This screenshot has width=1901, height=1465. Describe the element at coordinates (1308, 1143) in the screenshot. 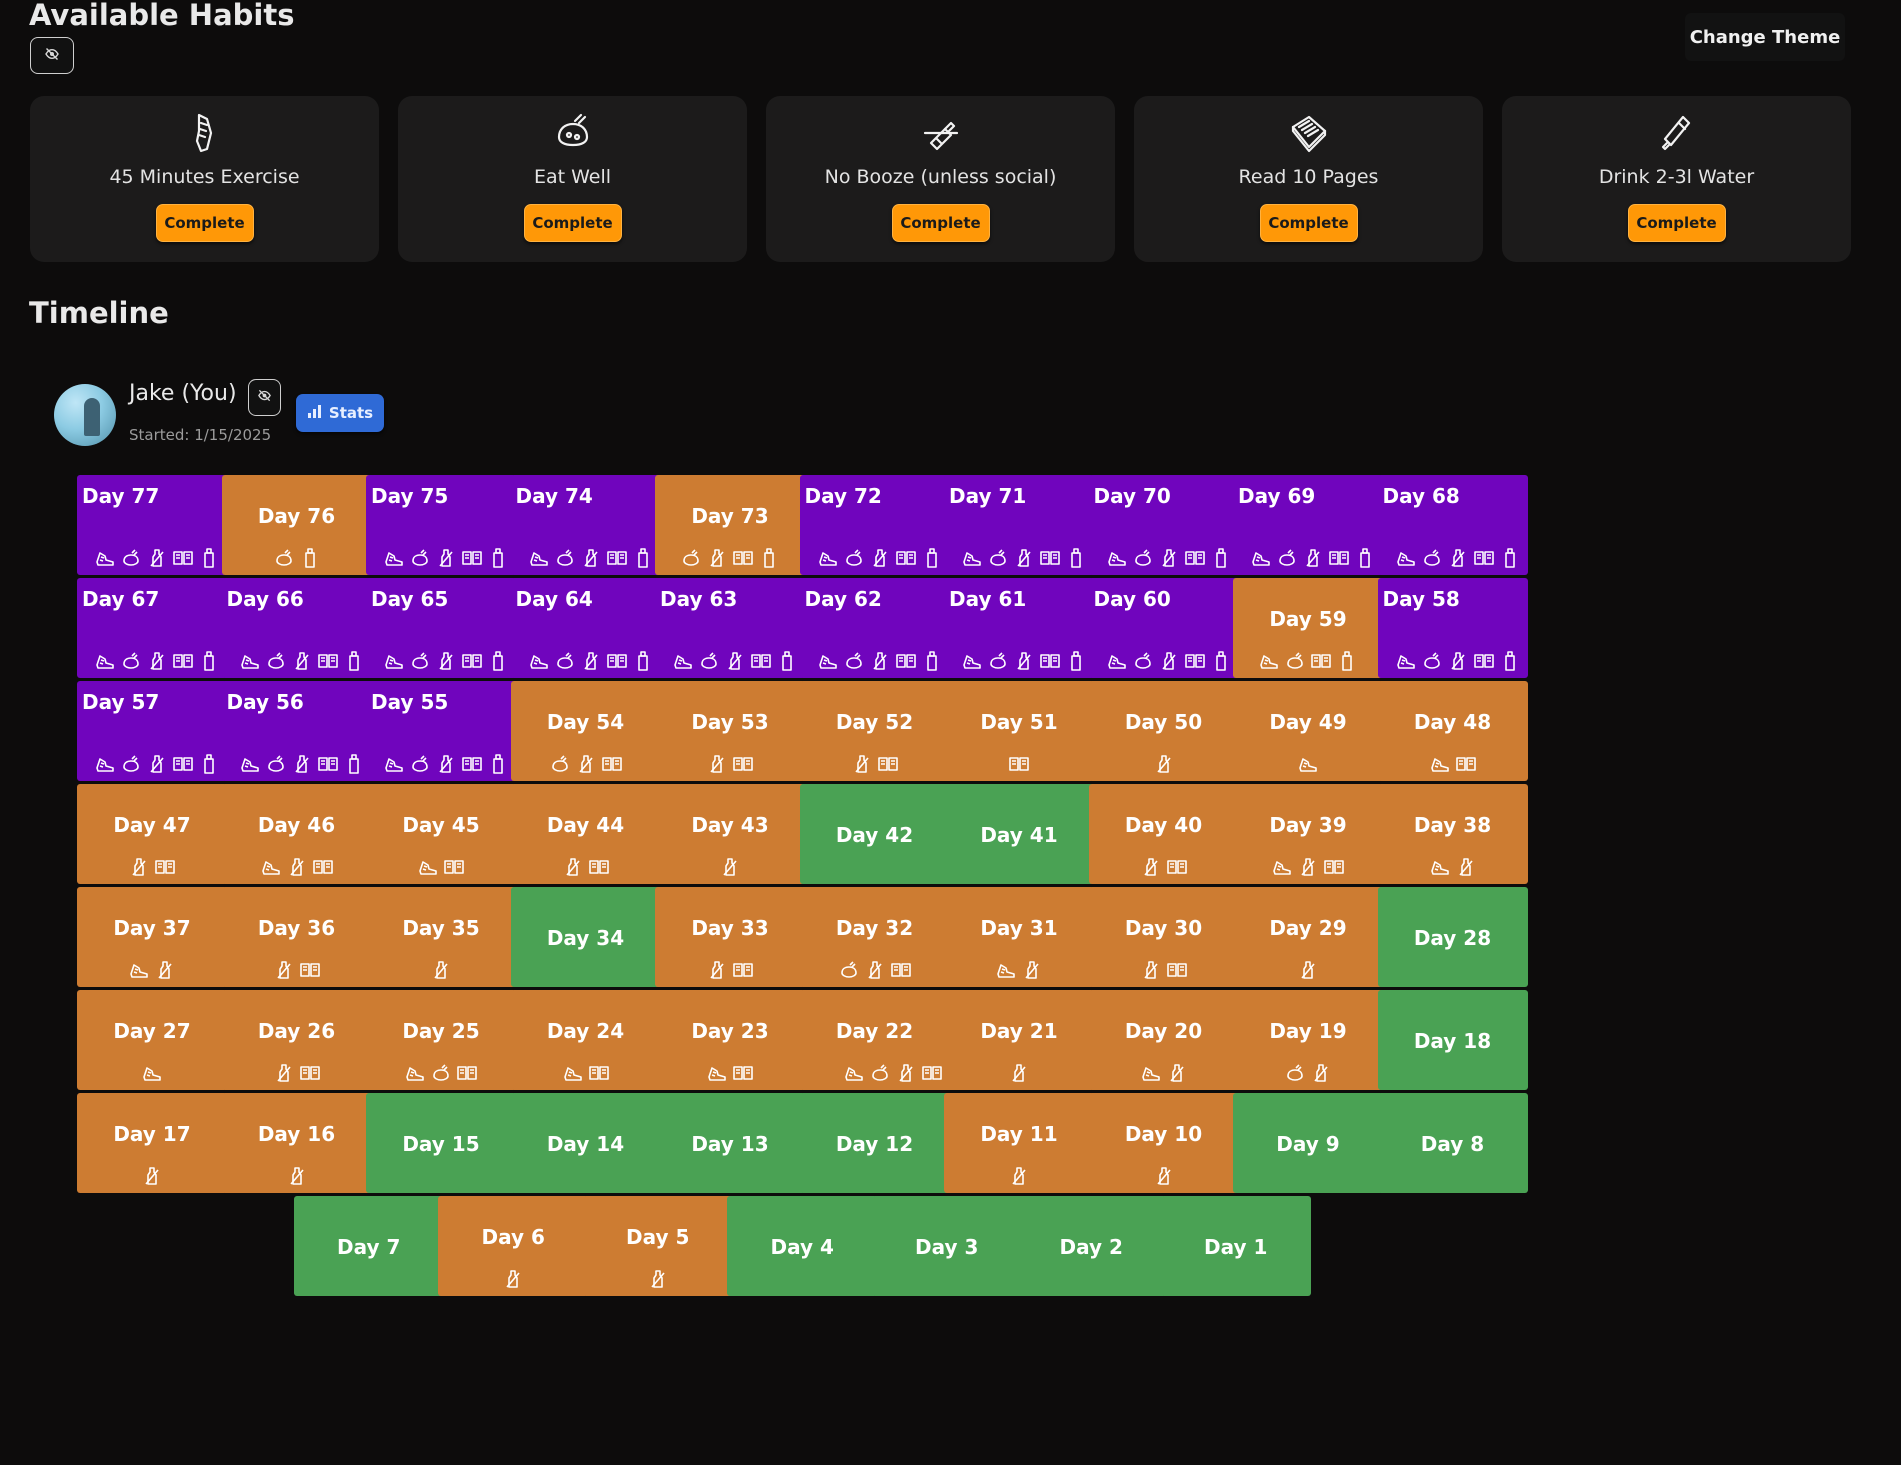

I see `timeline-day: Day 9` at that location.